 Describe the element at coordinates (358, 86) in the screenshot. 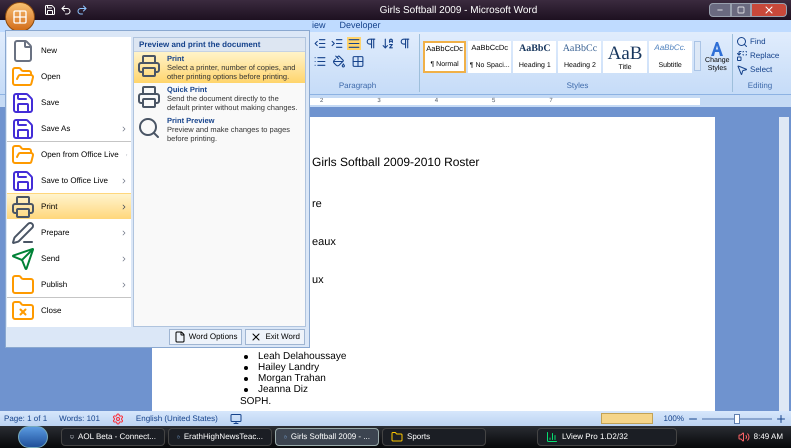

I see `group-label: Paragraph` at that location.